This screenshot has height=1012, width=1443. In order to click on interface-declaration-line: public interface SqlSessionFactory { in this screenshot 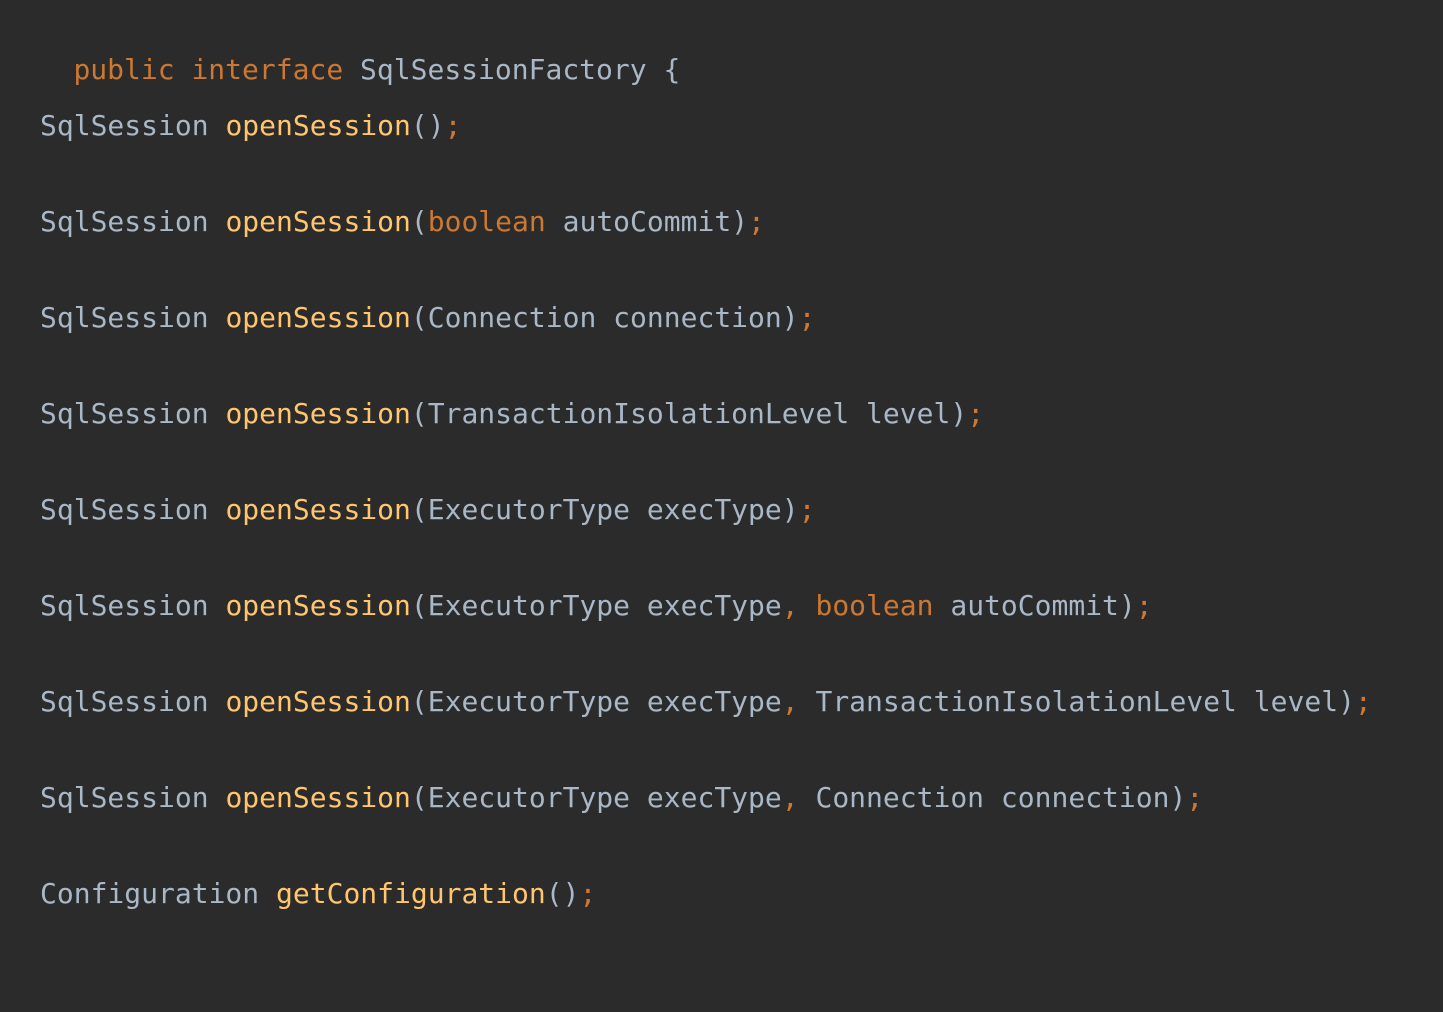, I will do `click(343, 48)`.